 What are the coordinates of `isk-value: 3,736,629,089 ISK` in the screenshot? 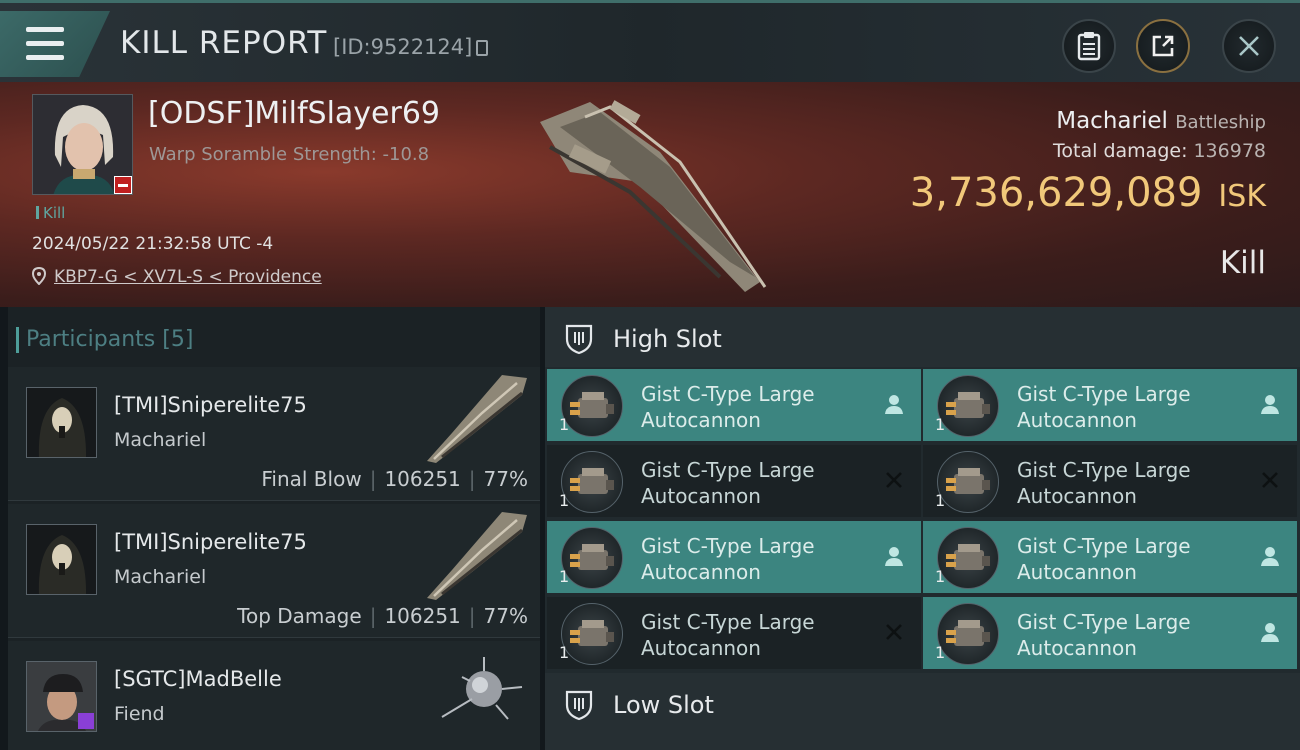 It's located at (1088, 193).